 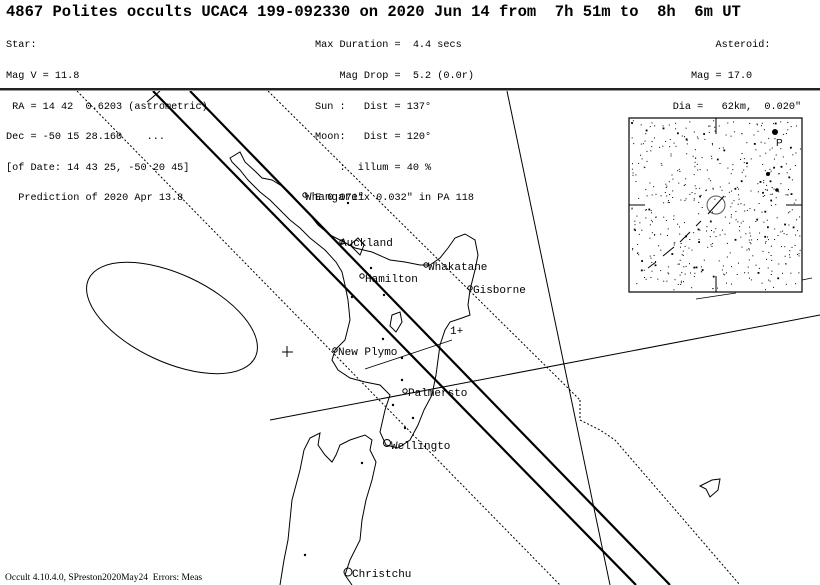 What do you see at coordinates (287, 351) in the screenshot?
I see `center-cross` at bounding box center [287, 351].